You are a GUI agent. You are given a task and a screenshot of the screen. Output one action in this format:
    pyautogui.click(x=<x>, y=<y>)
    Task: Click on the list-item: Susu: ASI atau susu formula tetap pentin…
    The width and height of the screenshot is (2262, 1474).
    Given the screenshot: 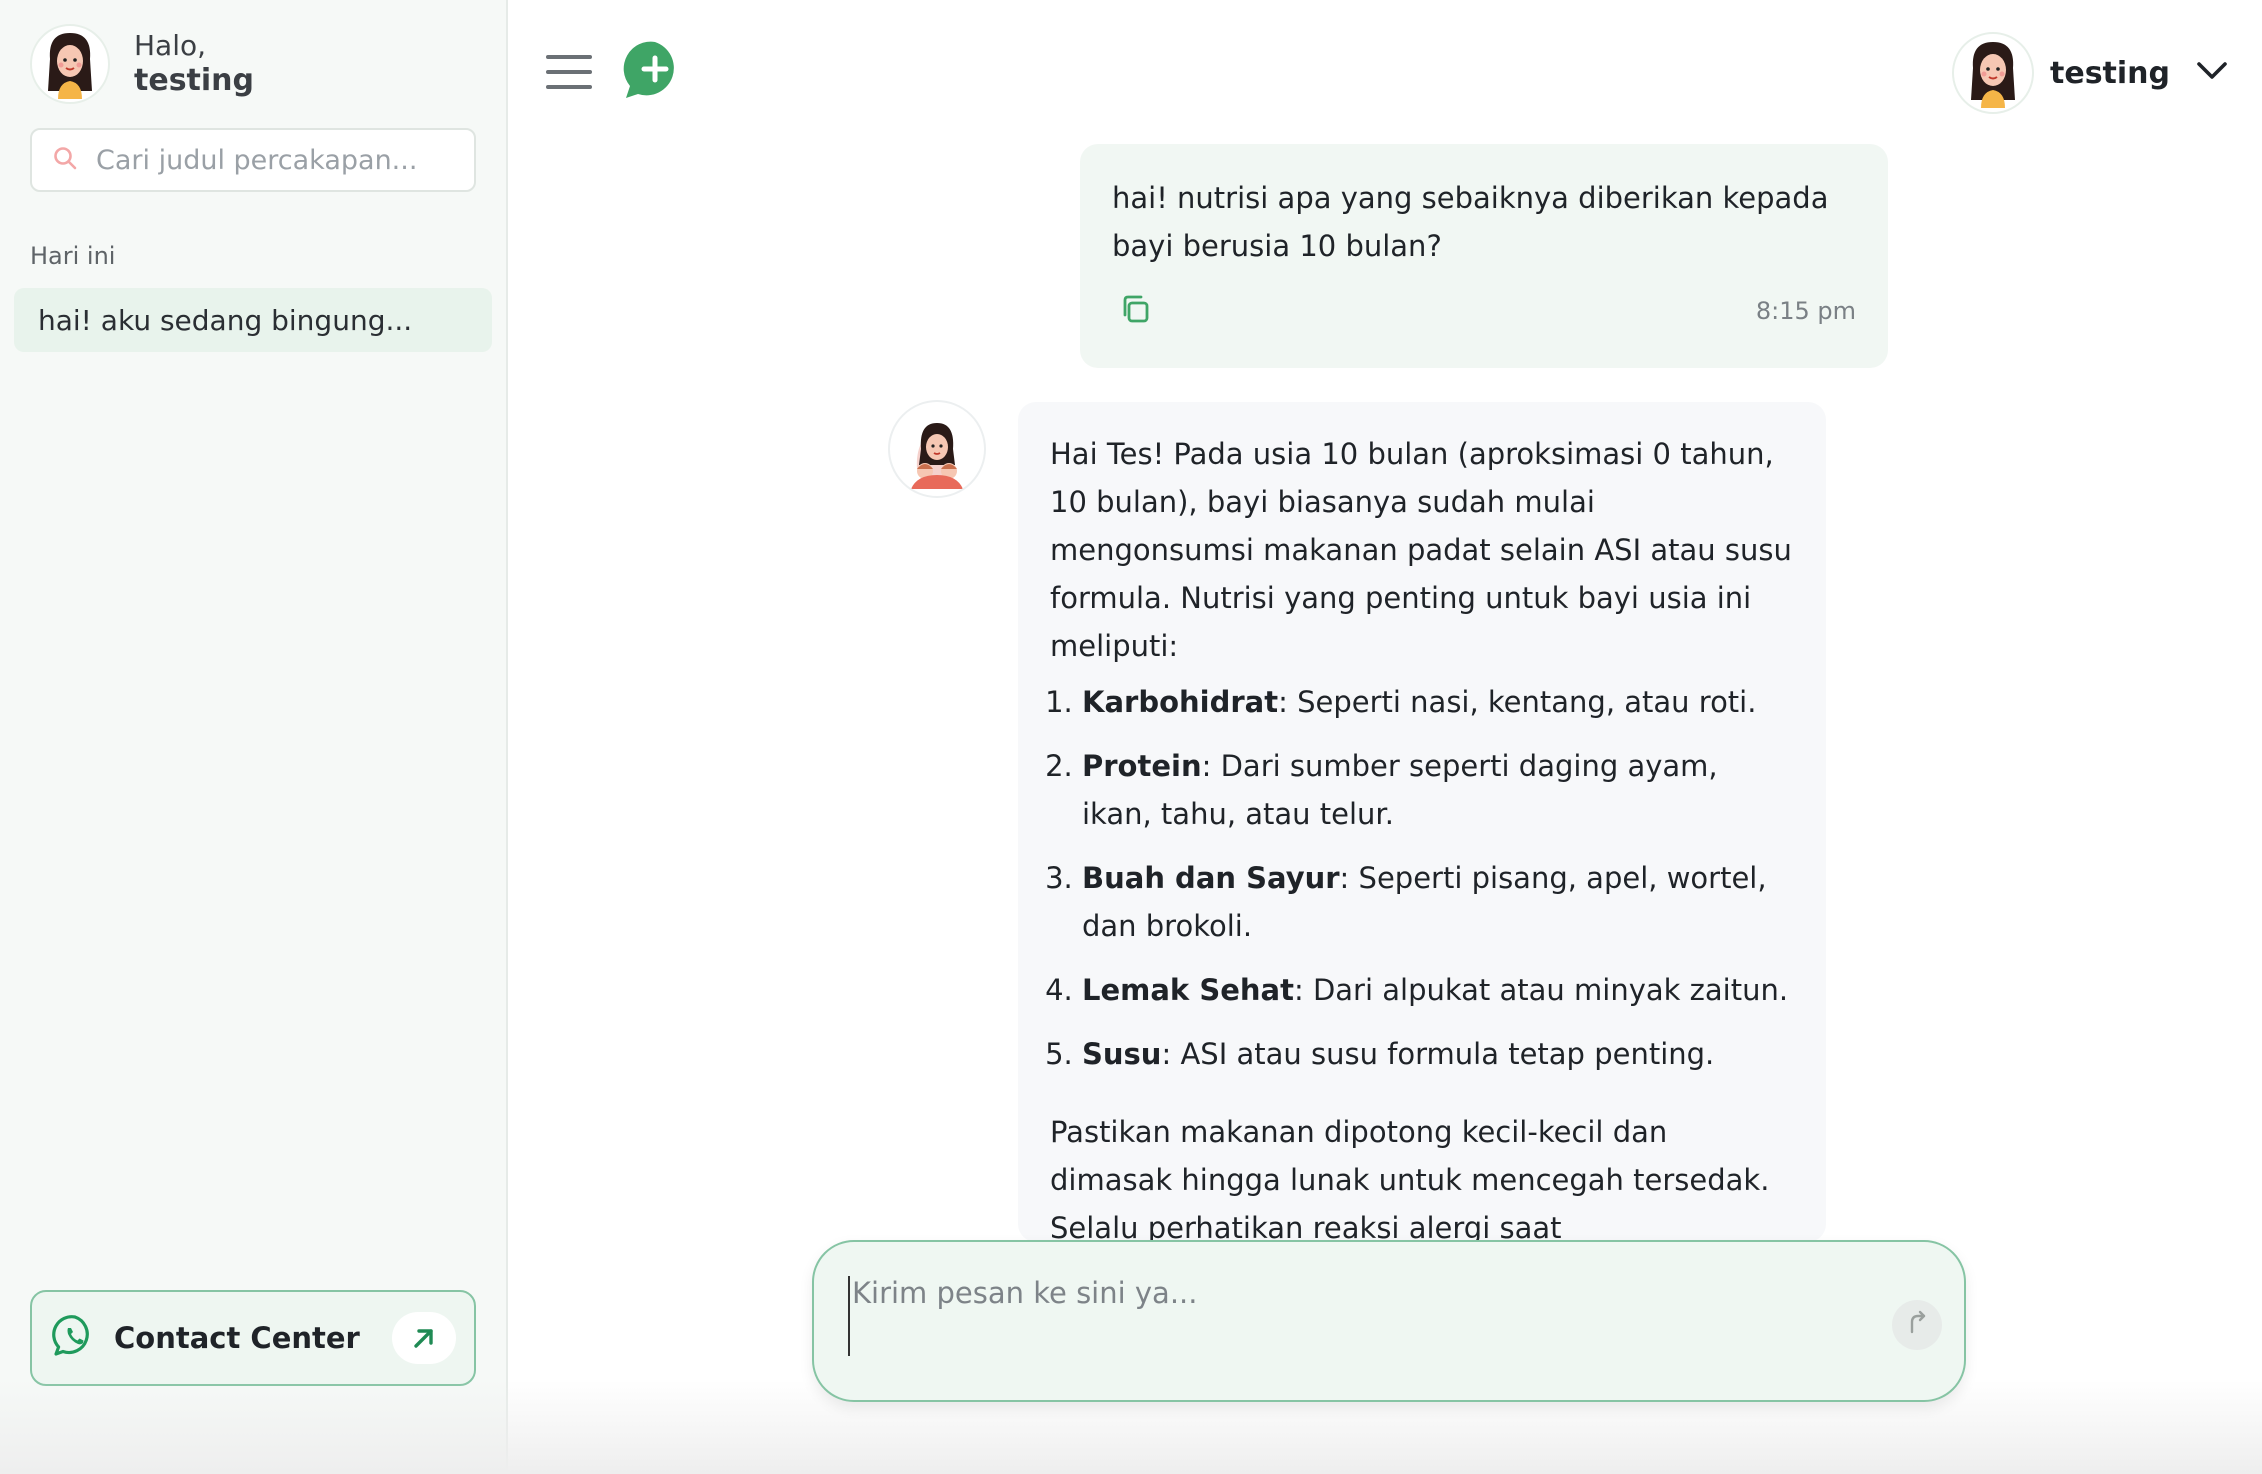 What is the action you would take?
    pyautogui.click(x=1438, y=1054)
    